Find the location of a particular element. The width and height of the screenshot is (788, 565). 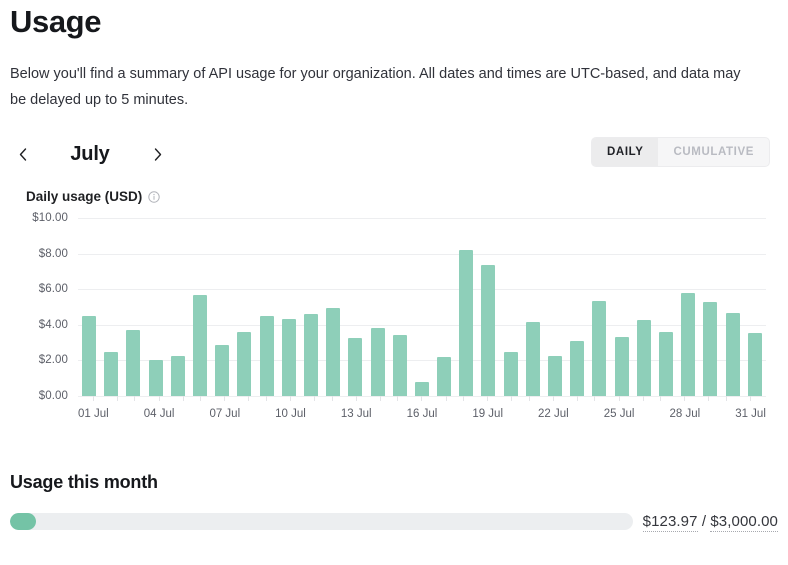

y-axis-tick-label: $2.00 is located at coordinates (53, 360).